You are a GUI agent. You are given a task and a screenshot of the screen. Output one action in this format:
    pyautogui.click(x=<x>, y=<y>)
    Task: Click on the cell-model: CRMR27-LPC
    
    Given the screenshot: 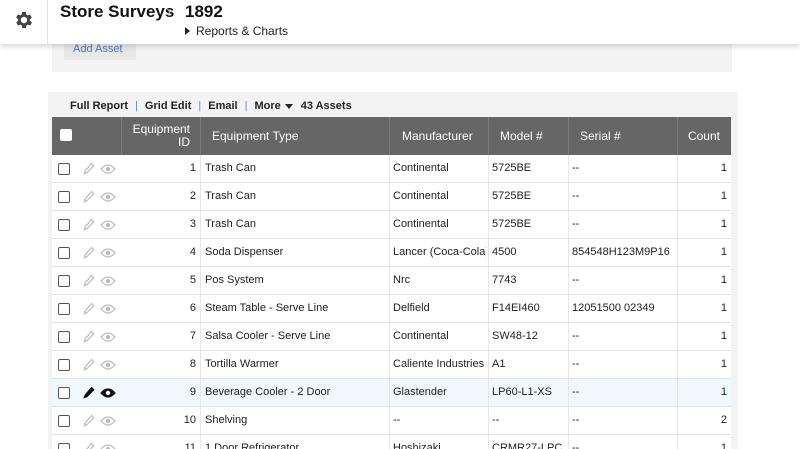 What is the action you would take?
    pyautogui.click(x=527, y=445)
    